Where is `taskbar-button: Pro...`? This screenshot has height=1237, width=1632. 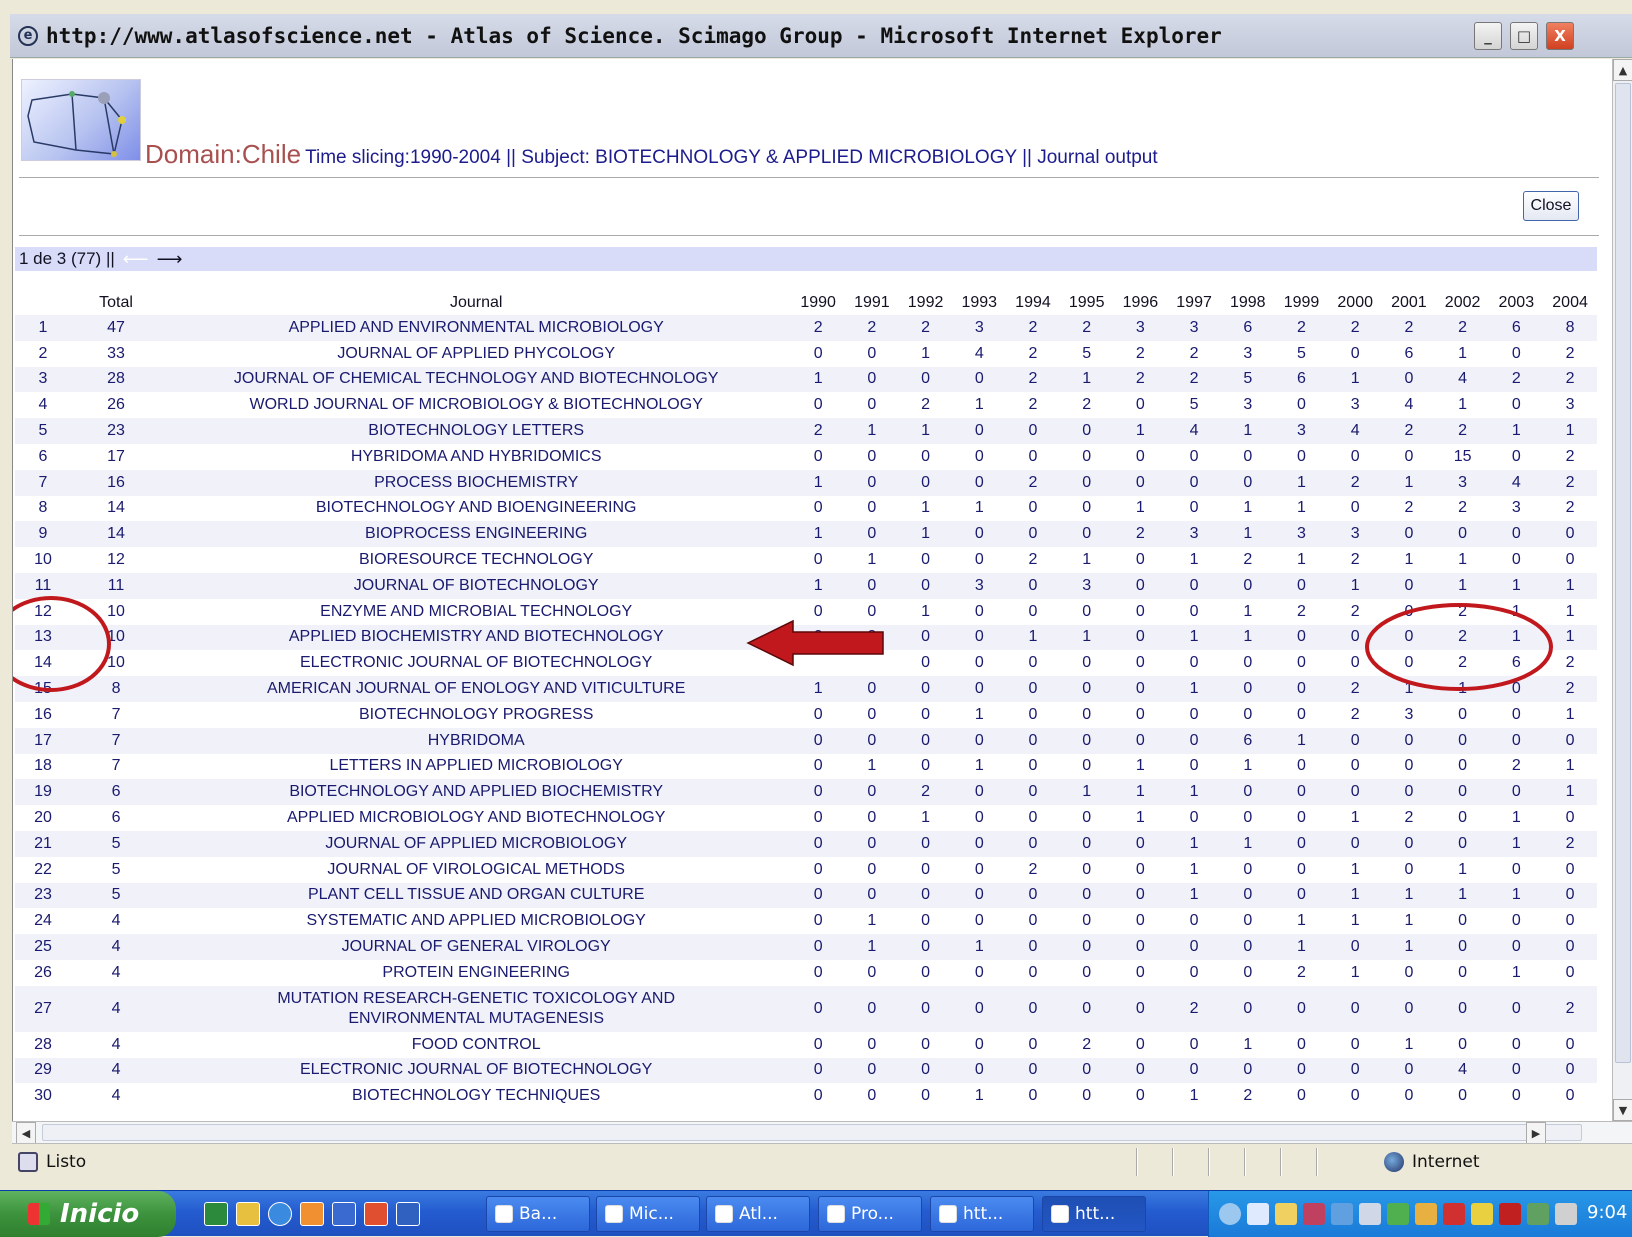 taskbar-button: Pro... is located at coordinates (870, 1214).